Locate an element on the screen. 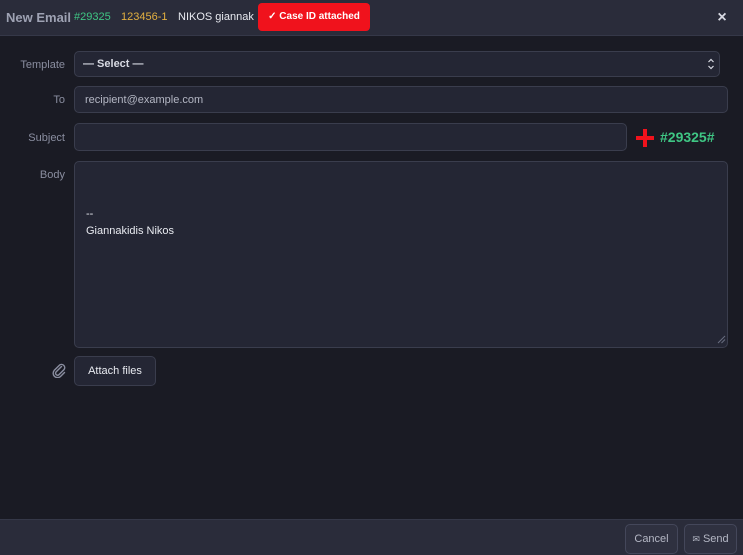 Image resolution: width=743 pixels, height=555 pixels. contact-name: NIKOS giannak is located at coordinates (216, 17).